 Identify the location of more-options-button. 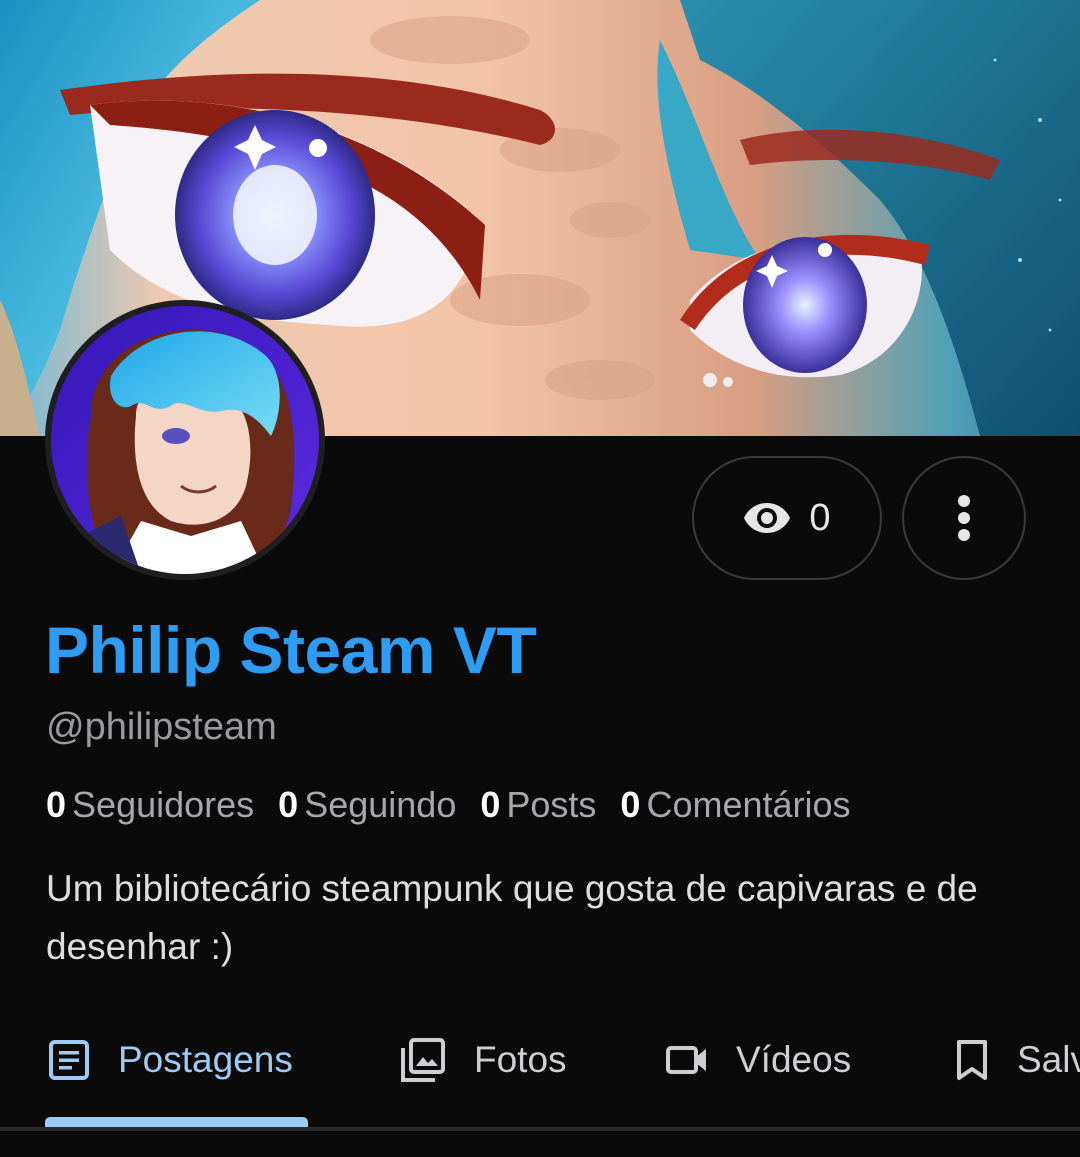
(964, 518).